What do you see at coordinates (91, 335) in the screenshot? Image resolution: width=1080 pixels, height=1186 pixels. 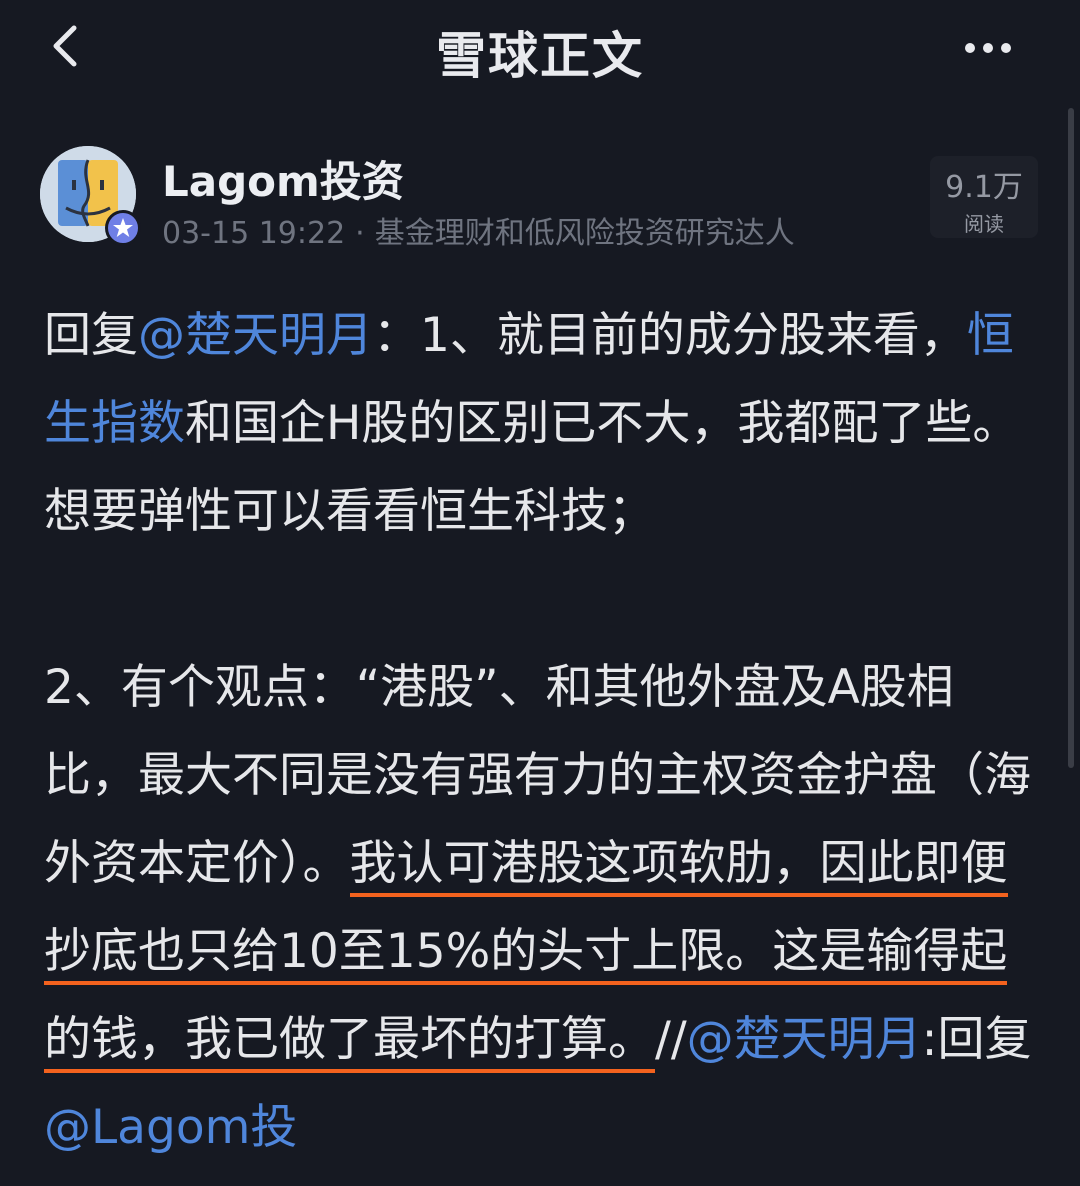 I see `reply-prefix: 回复` at bounding box center [91, 335].